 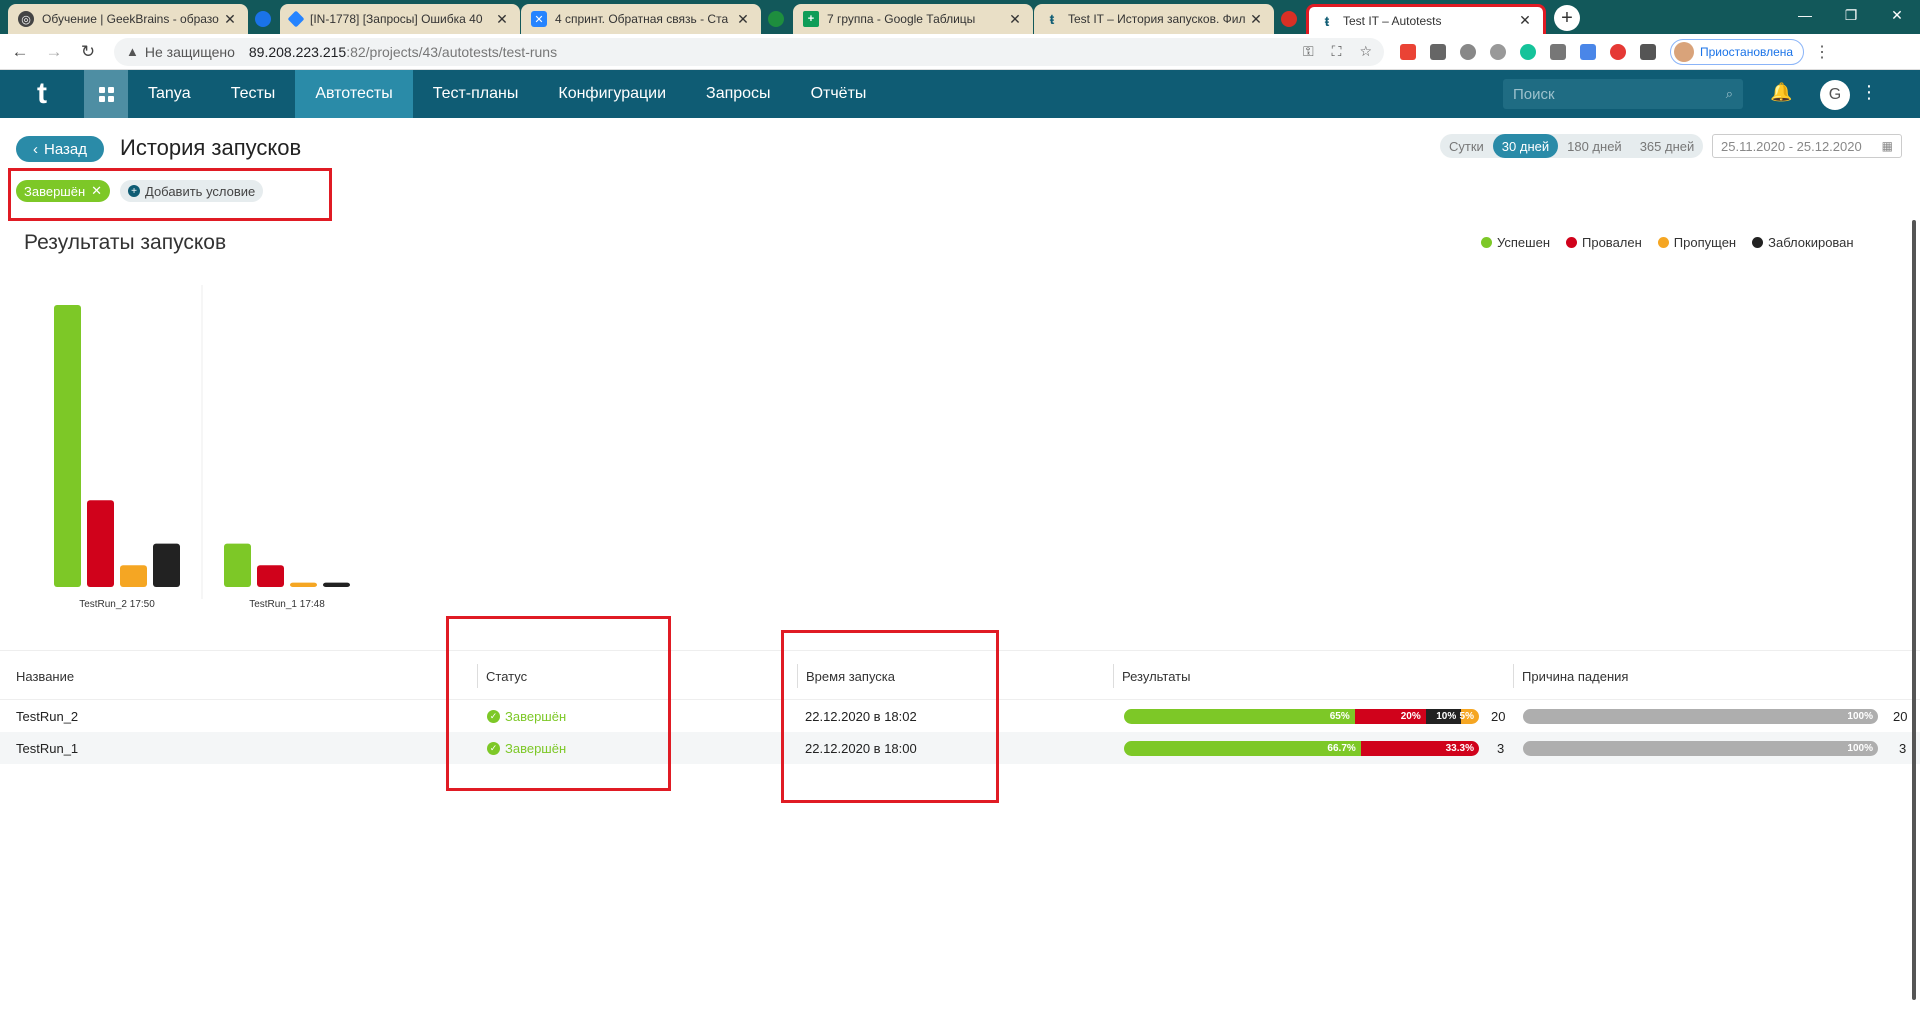 I want to click on results-count: 3, so click(x=1501, y=748).